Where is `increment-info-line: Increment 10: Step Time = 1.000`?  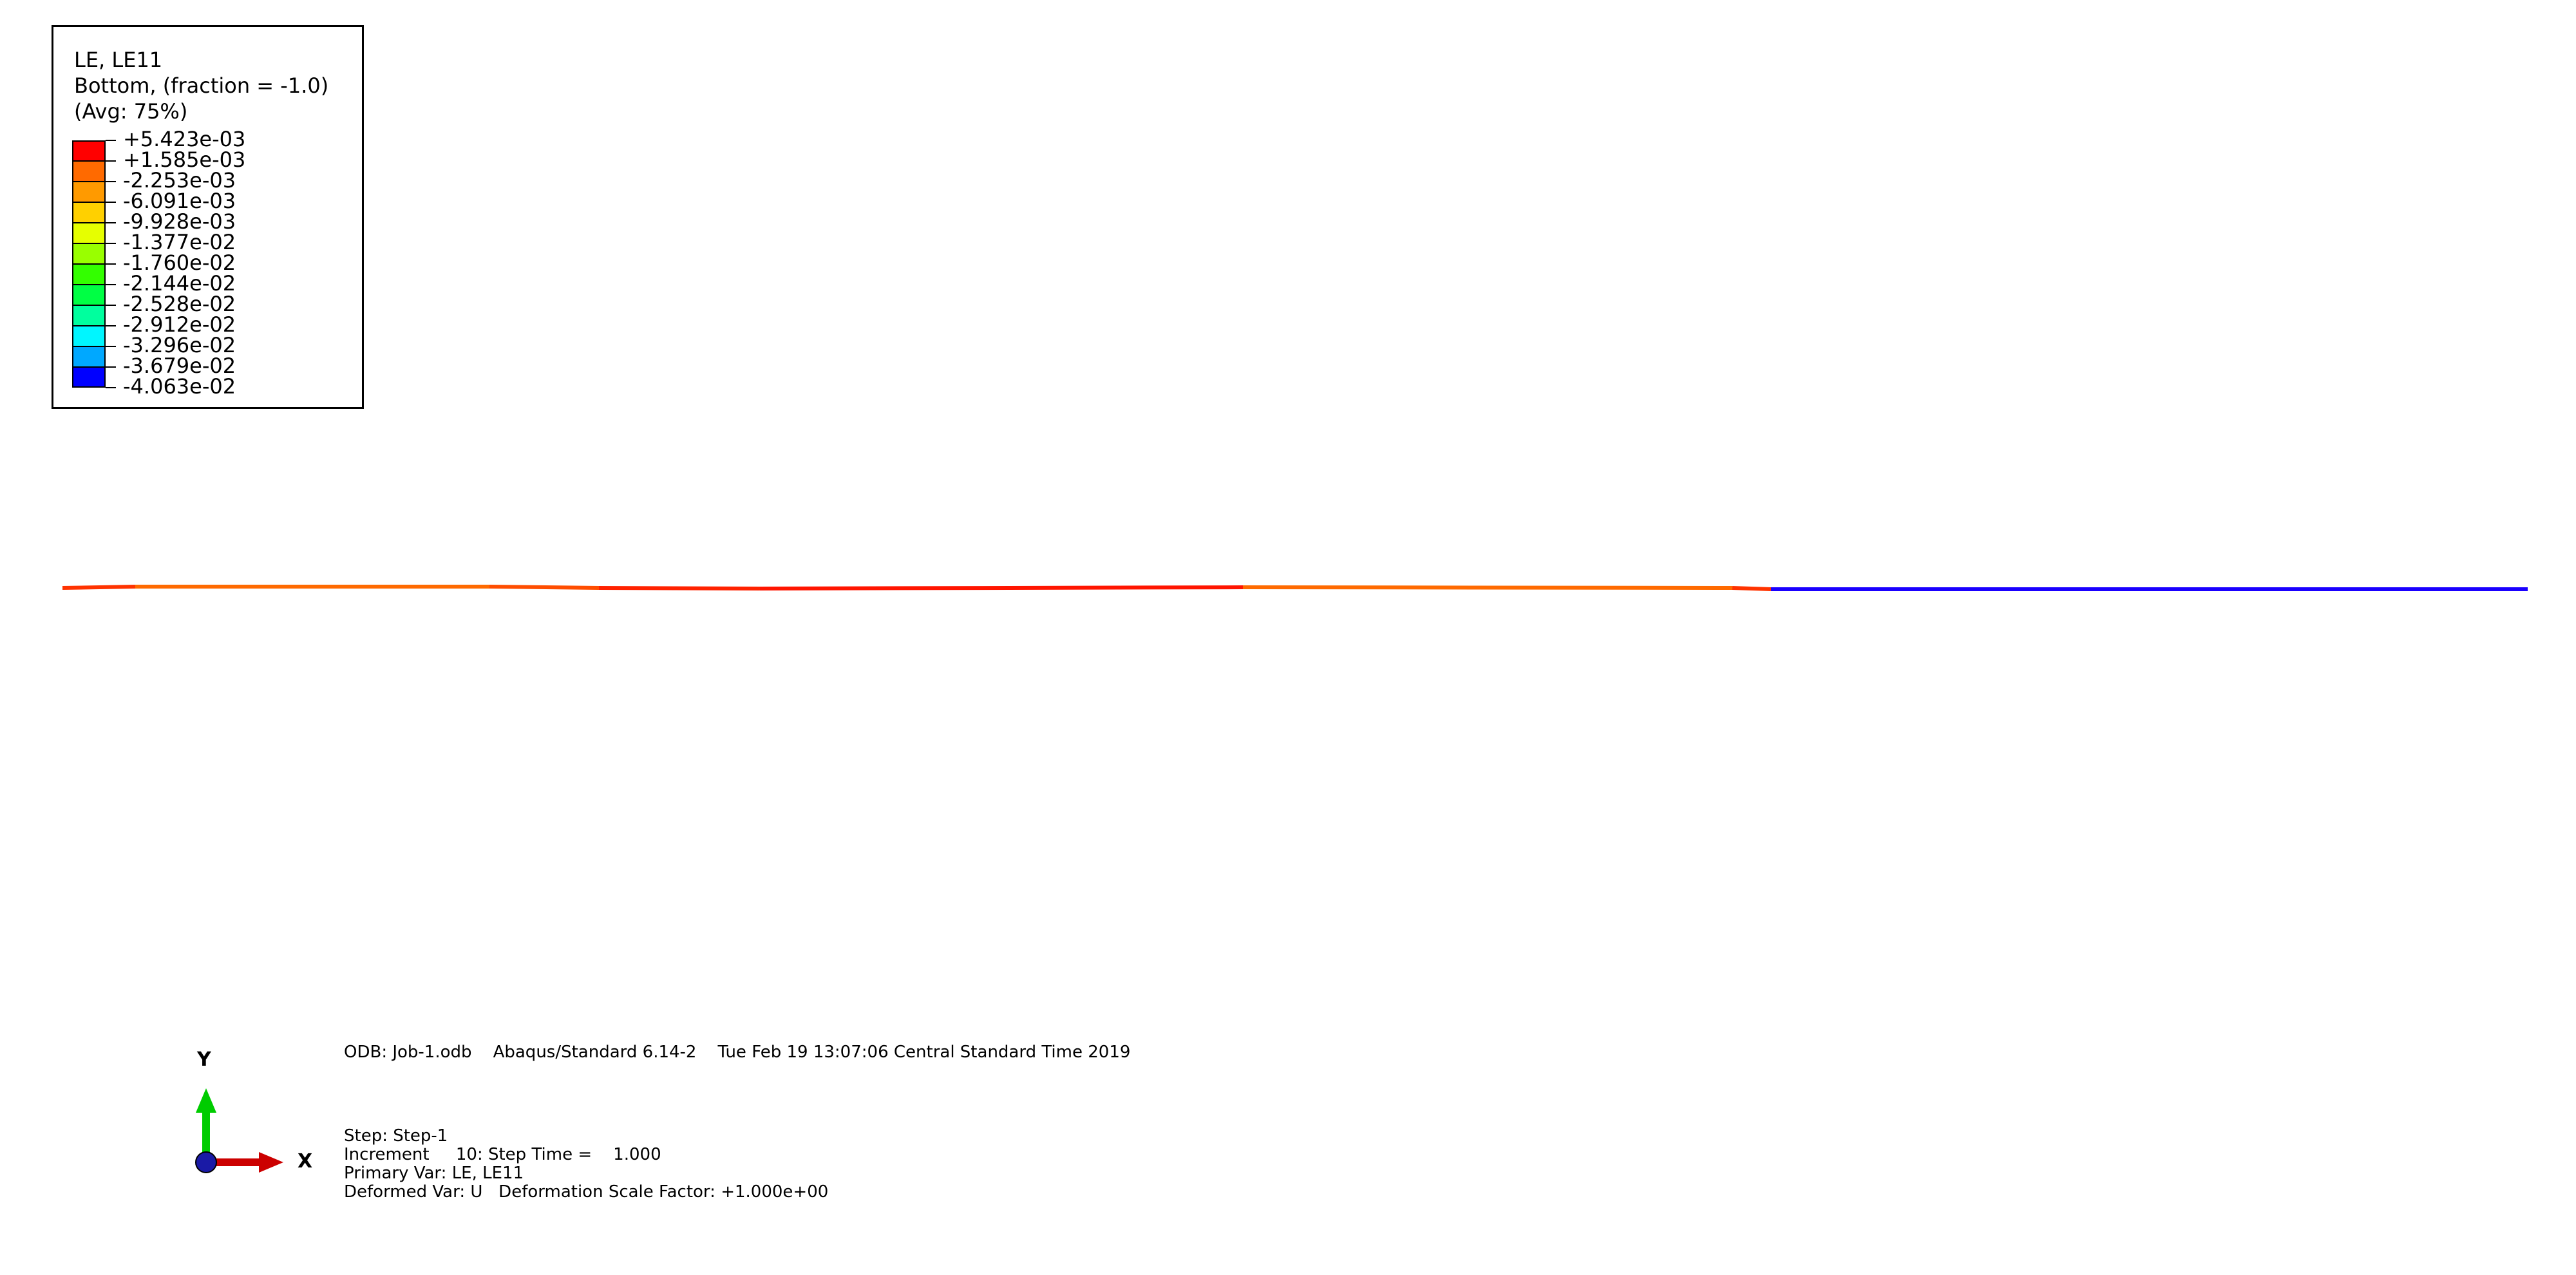 increment-info-line: Increment 10: Step Time = 1.000 is located at coordinates (502, 1154).